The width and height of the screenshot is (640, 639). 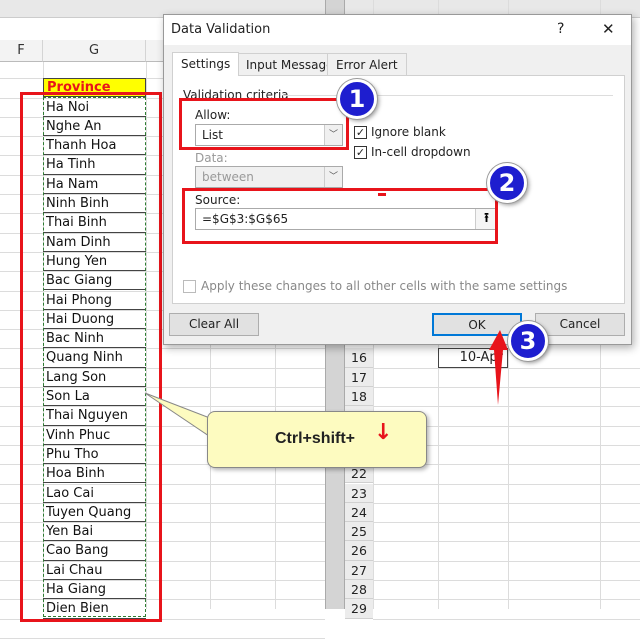 I want to click on down-arrow-icon: ↓, so click(x=383, y=432).